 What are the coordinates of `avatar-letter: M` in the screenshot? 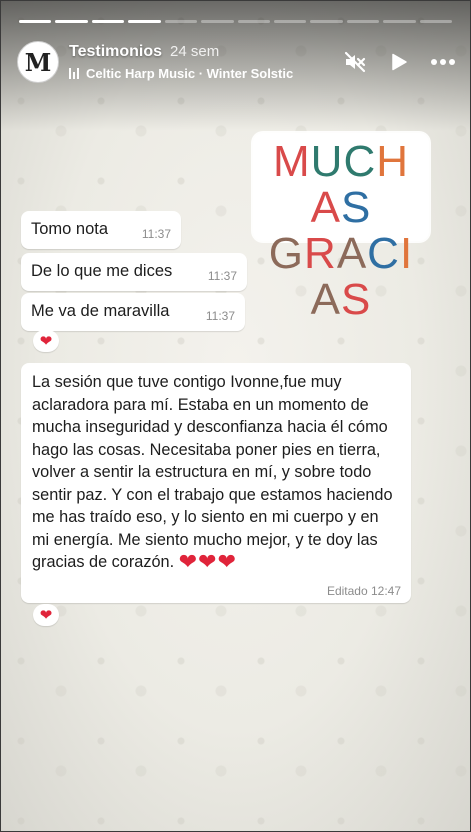 It's located at (38, 62).